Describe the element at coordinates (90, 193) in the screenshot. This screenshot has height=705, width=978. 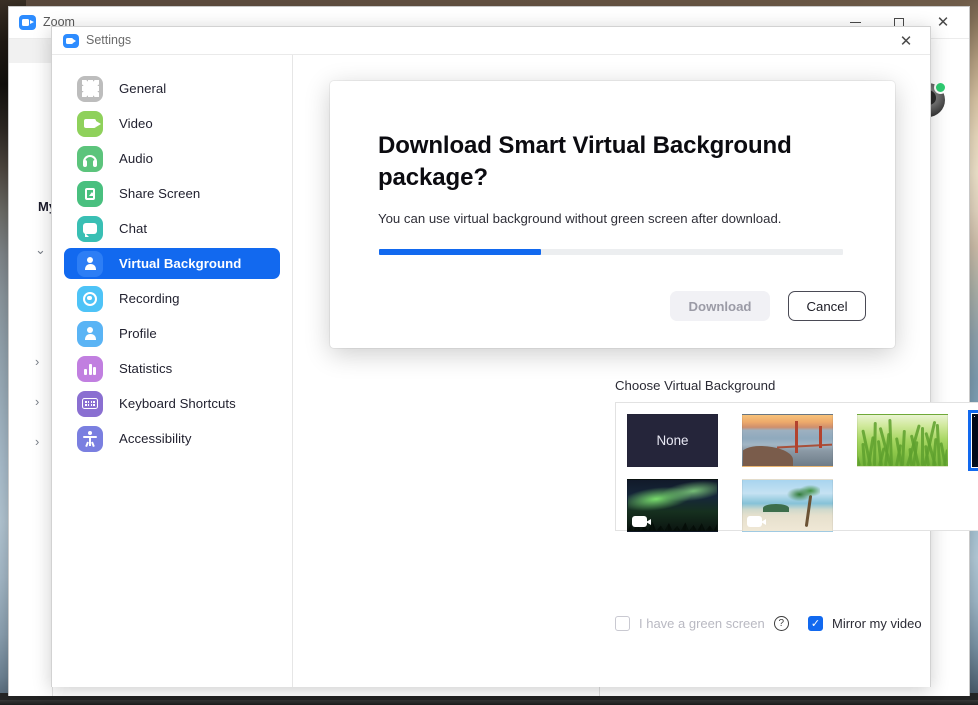
I see `share-screen-icon` at that location.